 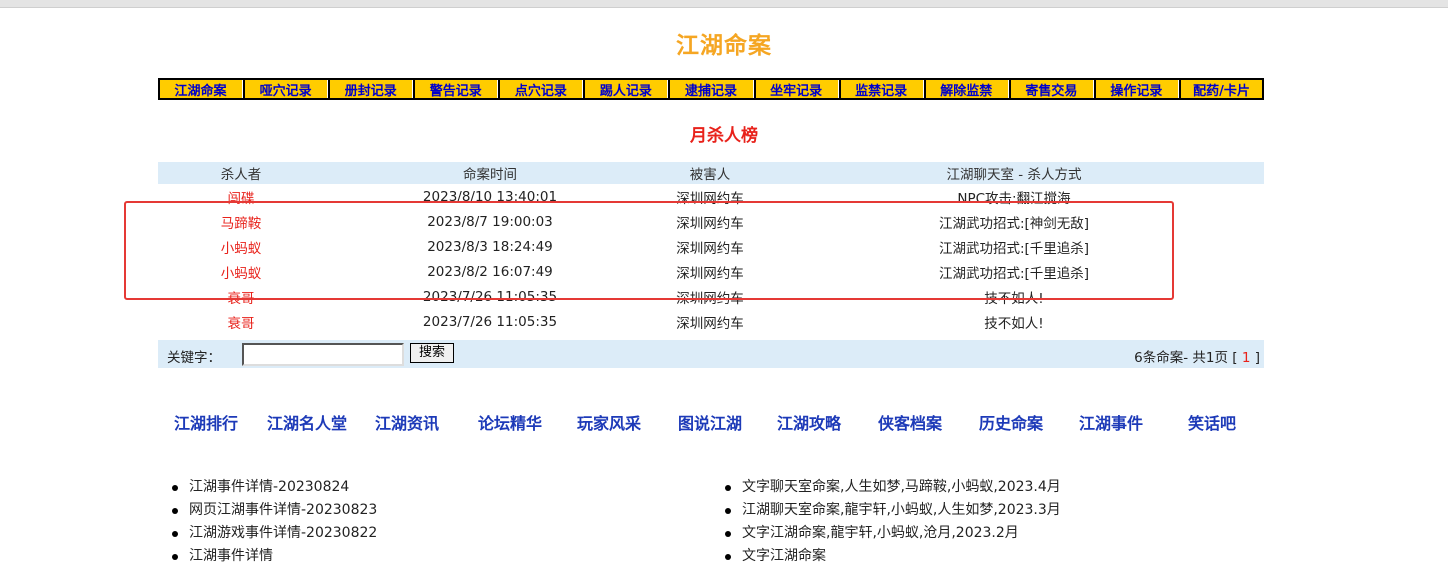 What do you see at coordinates (272, 533) in the screenshot?
I see `list-item: 江湖游戏事件详情-20230822` at bounding box center [272, 533].